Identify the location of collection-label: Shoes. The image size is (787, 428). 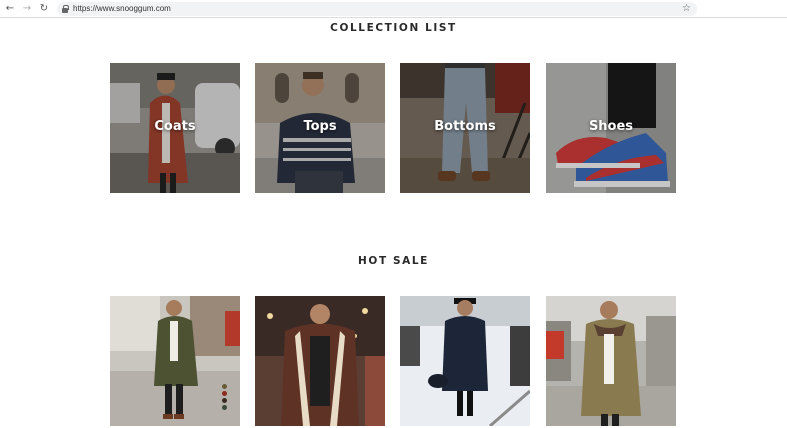
(611, 126).